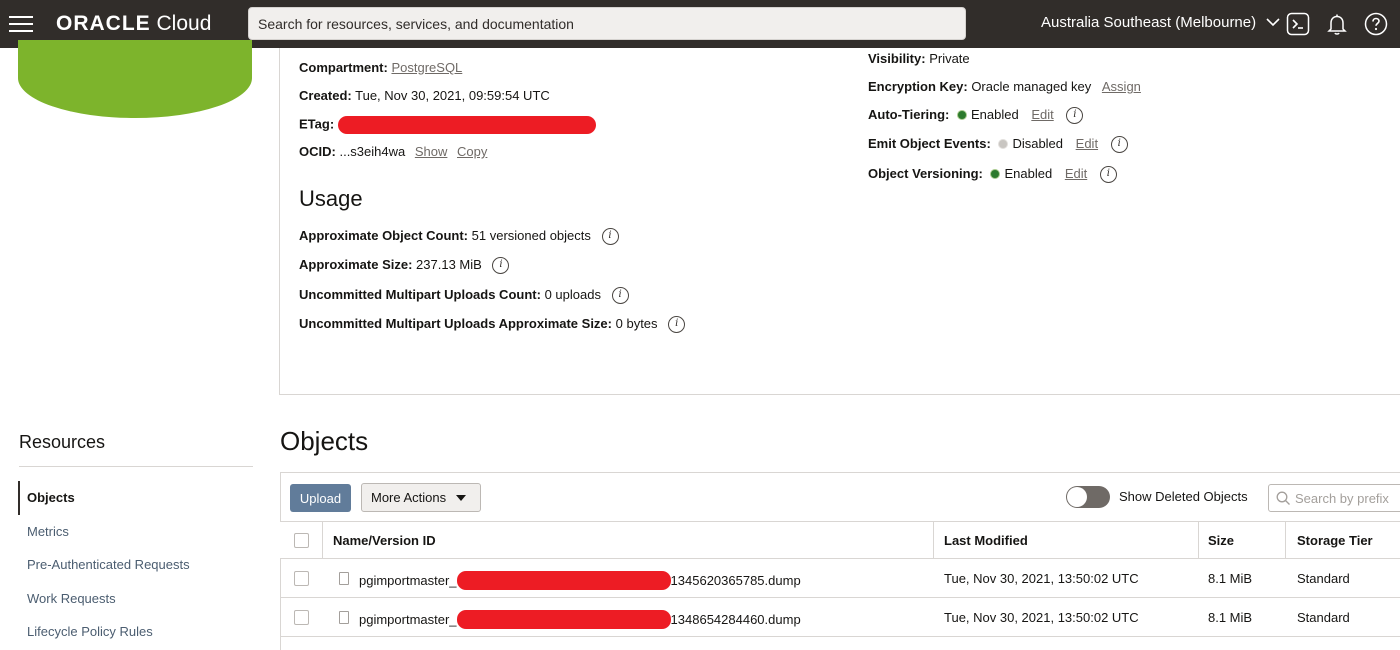 This screenshot has width=1400, height=650. What do you see at coordinates (108, 564) in the screenshot?
I see `resource-item-pre-authenticated-requests: Pre-Authenticated Requests` at bounding box center [108, 564].